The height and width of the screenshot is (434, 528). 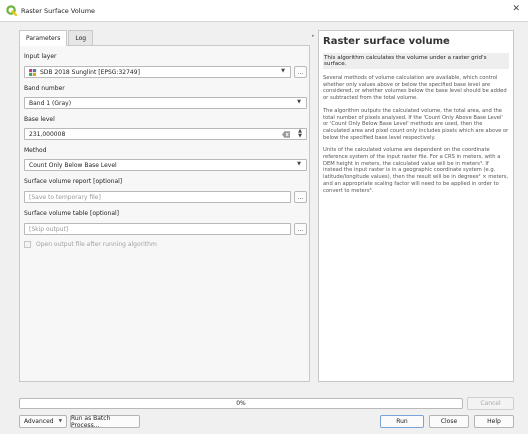 What do you see at coordinates (157, 197) in the screenshot?
I see `surface-volume-report-input: [Save to temporary file]` at bounding box center [157, 197].